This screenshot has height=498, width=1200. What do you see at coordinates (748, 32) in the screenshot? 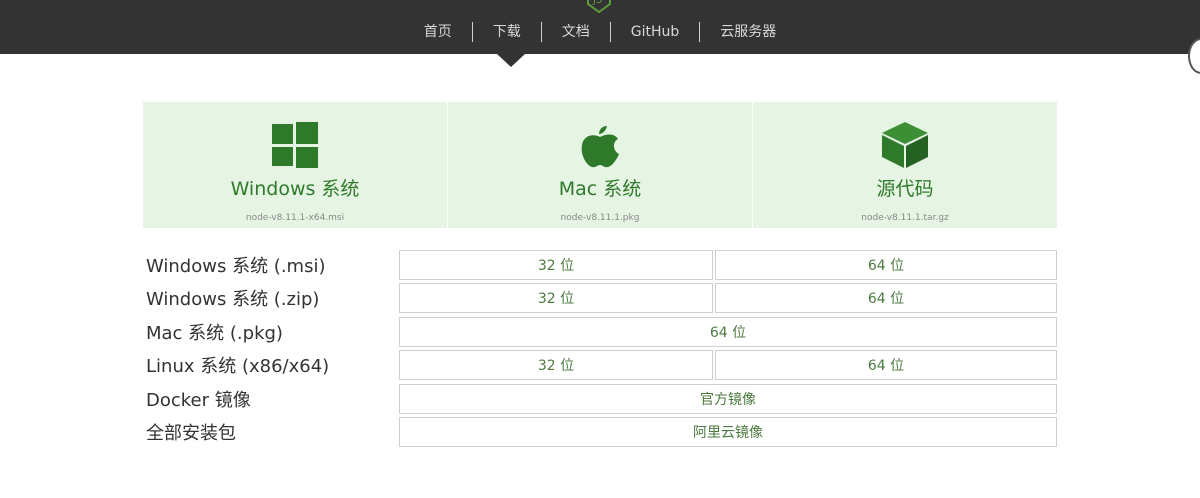
I see `nav-item-cloud: 云服务器` at bounding box center [748, 32].